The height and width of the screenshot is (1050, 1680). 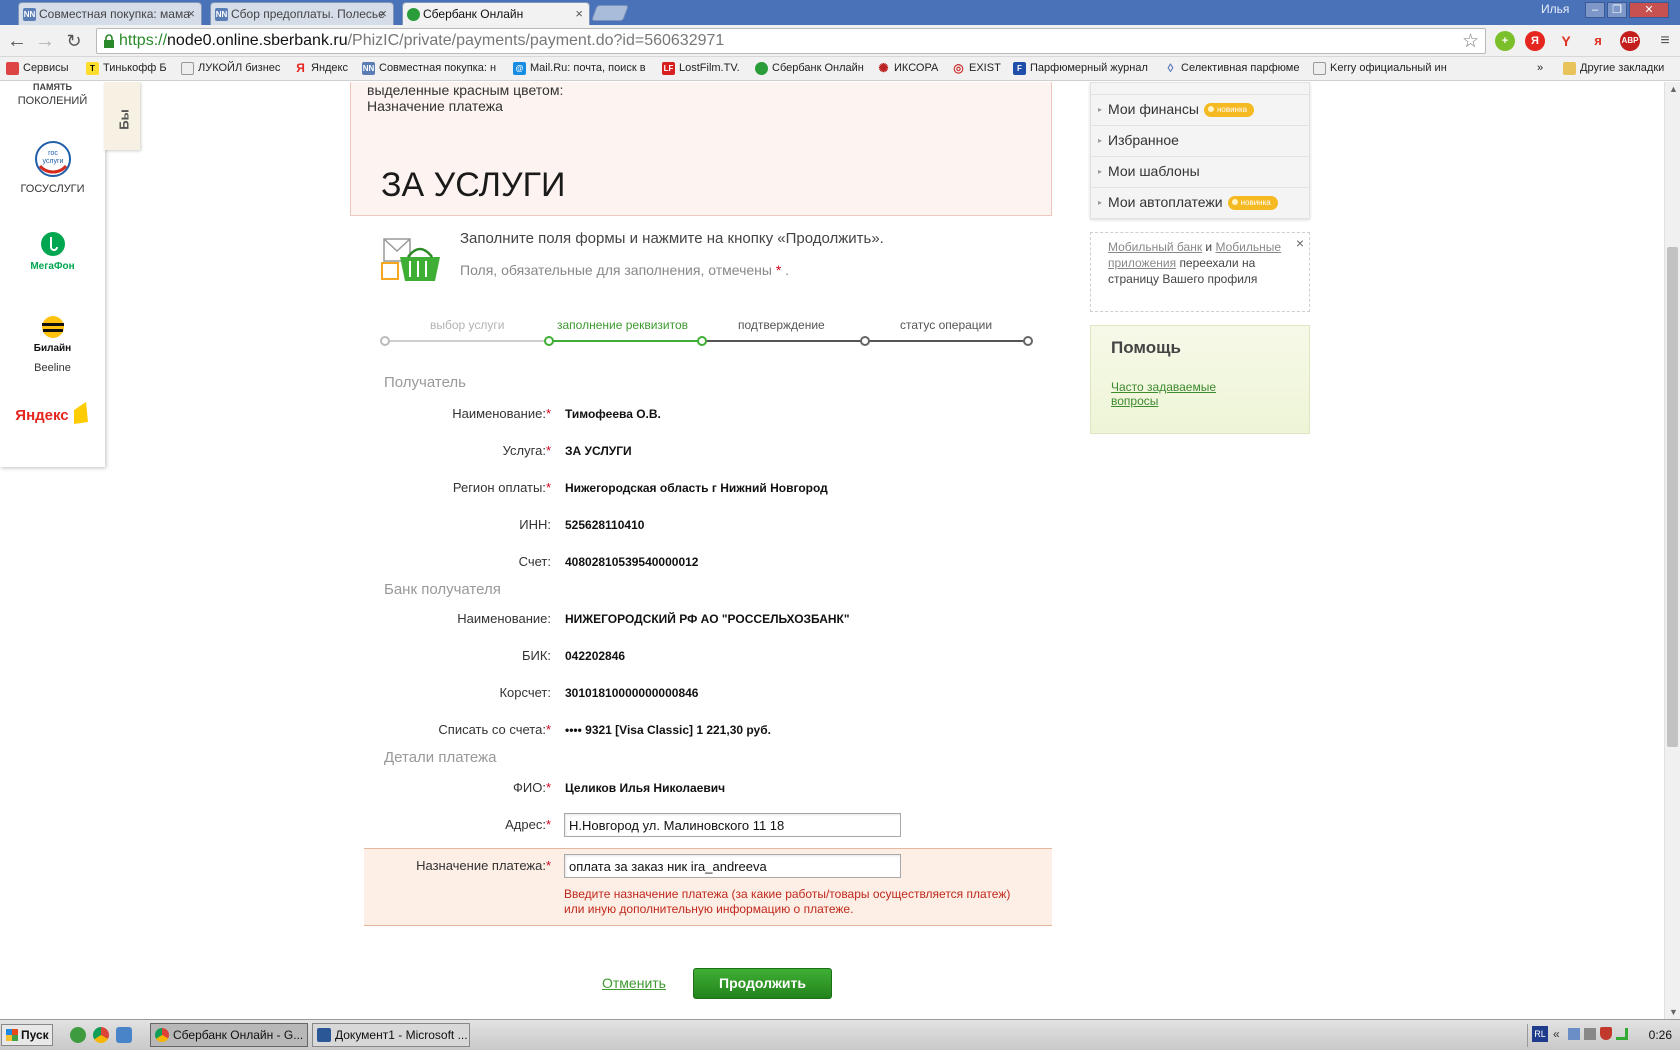 I want to click on korr-account-value: 30101810000000000846, so click(x=632, y=693).